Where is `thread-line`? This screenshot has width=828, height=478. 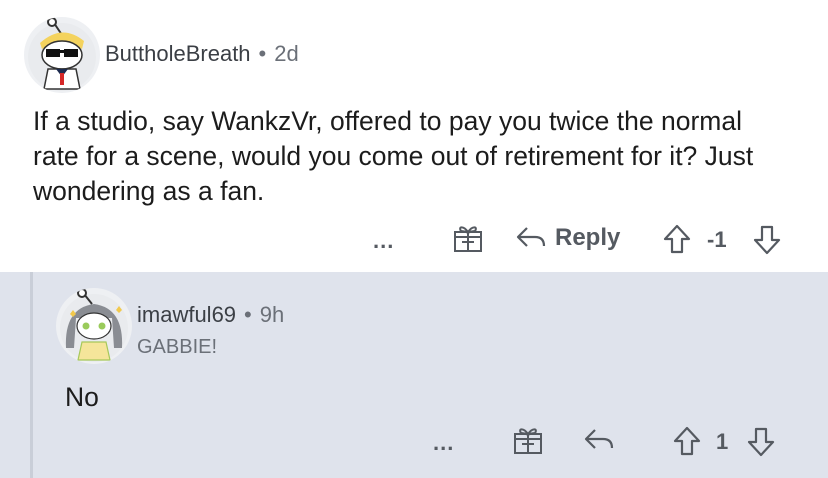
thread-line is located at coordinates (31, 375).